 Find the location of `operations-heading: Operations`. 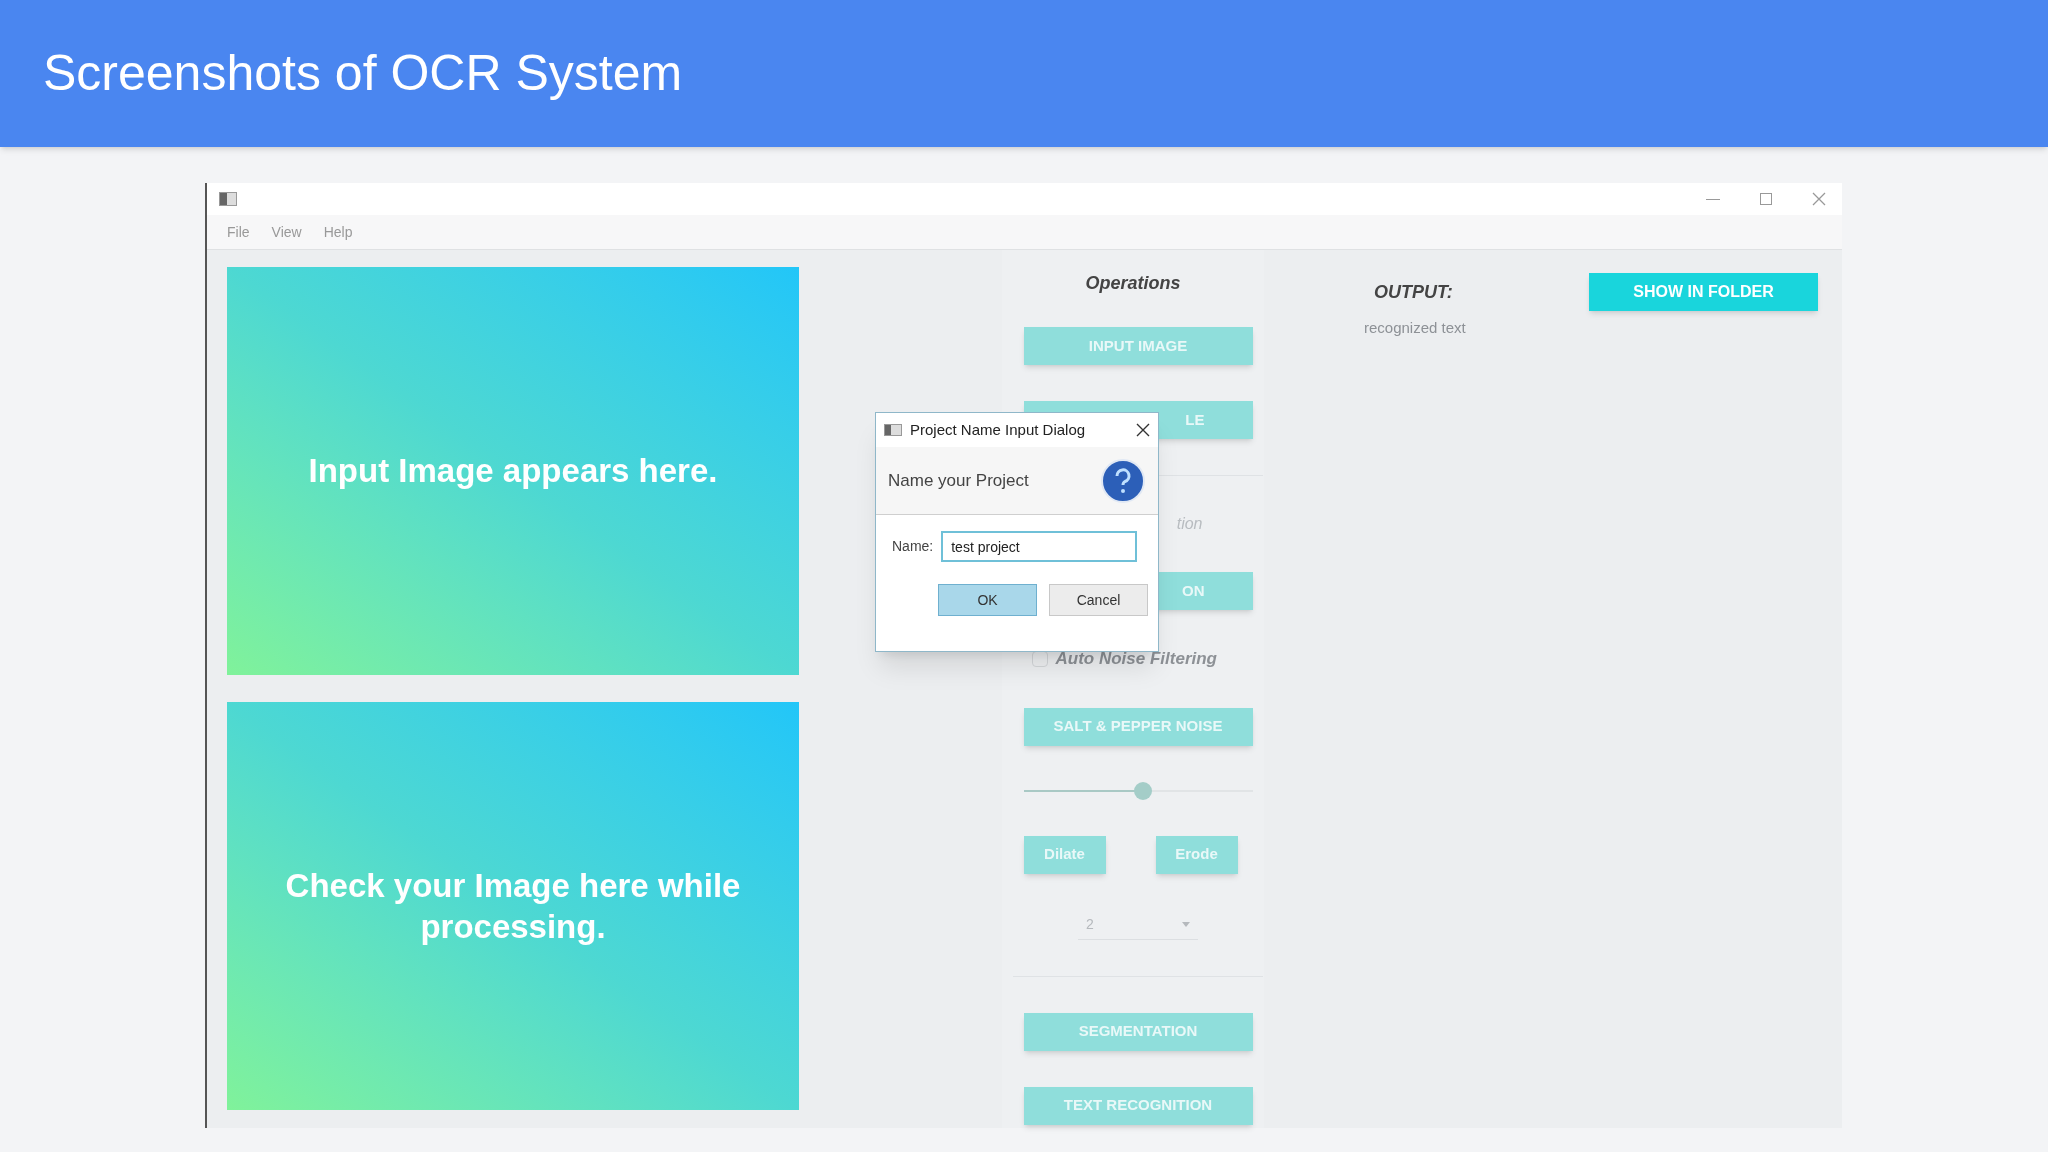

operations-heading: Operations is located at coordinates (1133, 283).